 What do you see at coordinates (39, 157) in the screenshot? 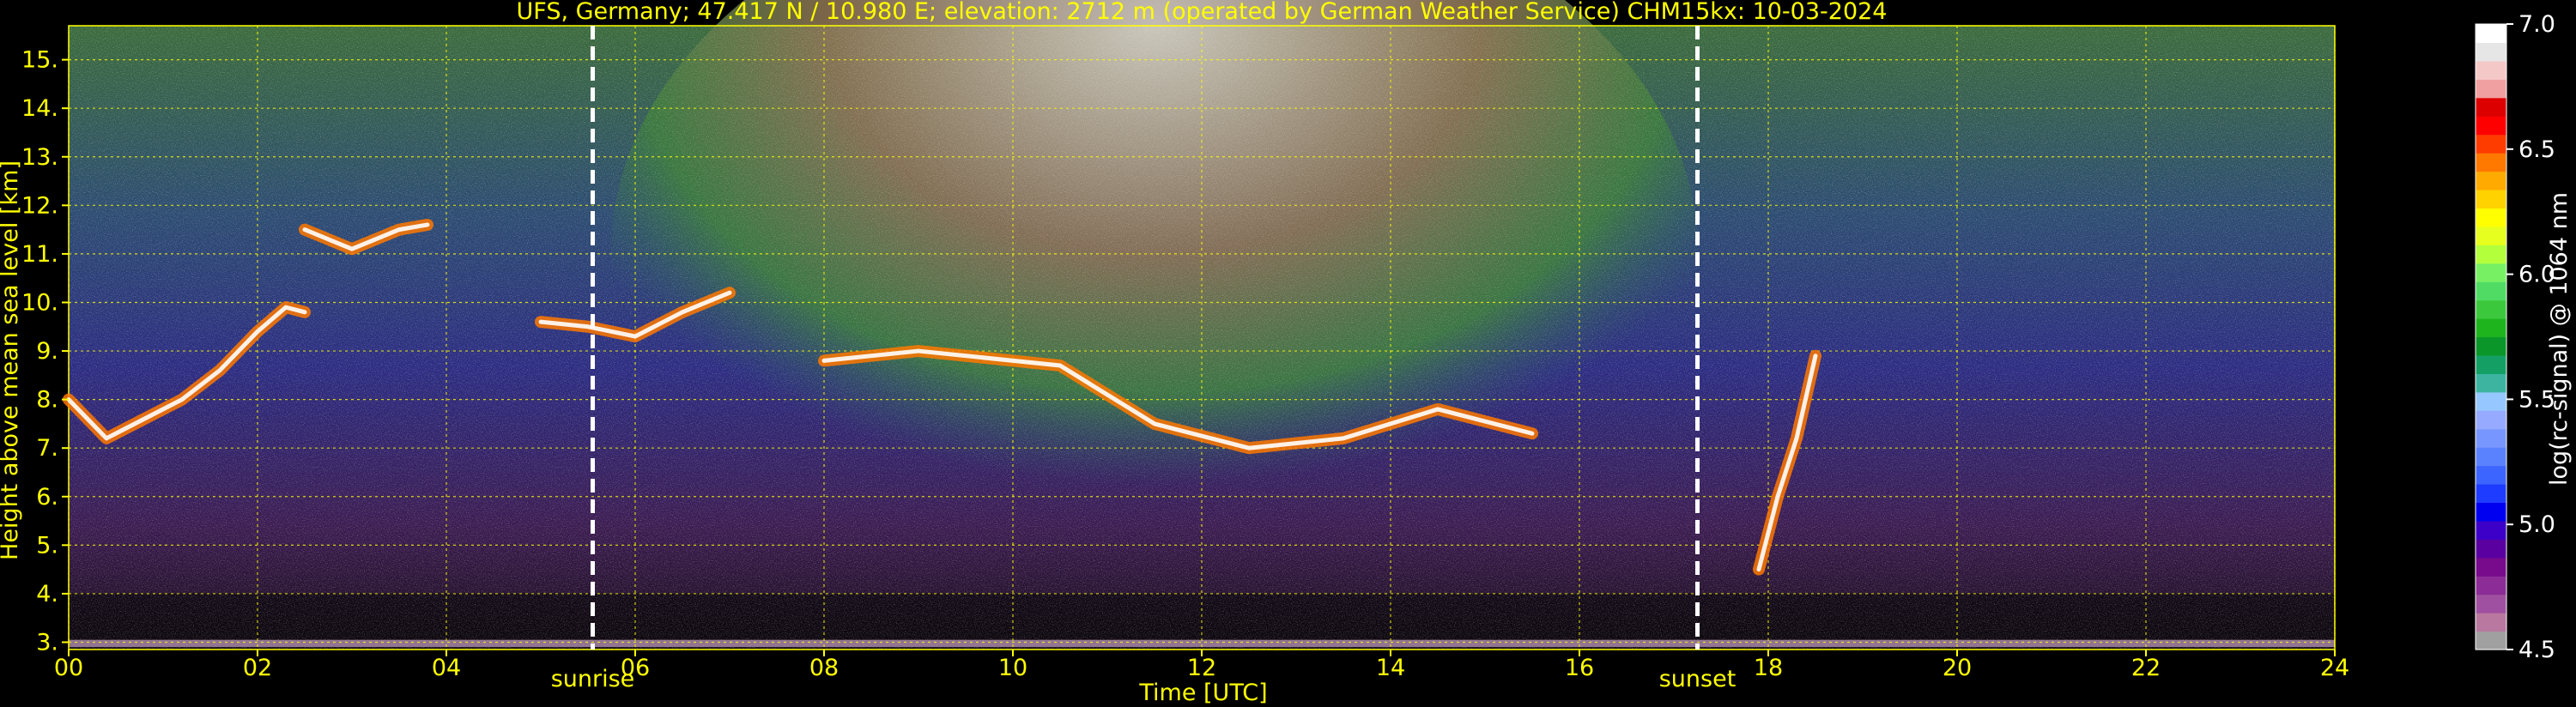
I see `y-tick-label: 13.` at bounding box center [39, 157].